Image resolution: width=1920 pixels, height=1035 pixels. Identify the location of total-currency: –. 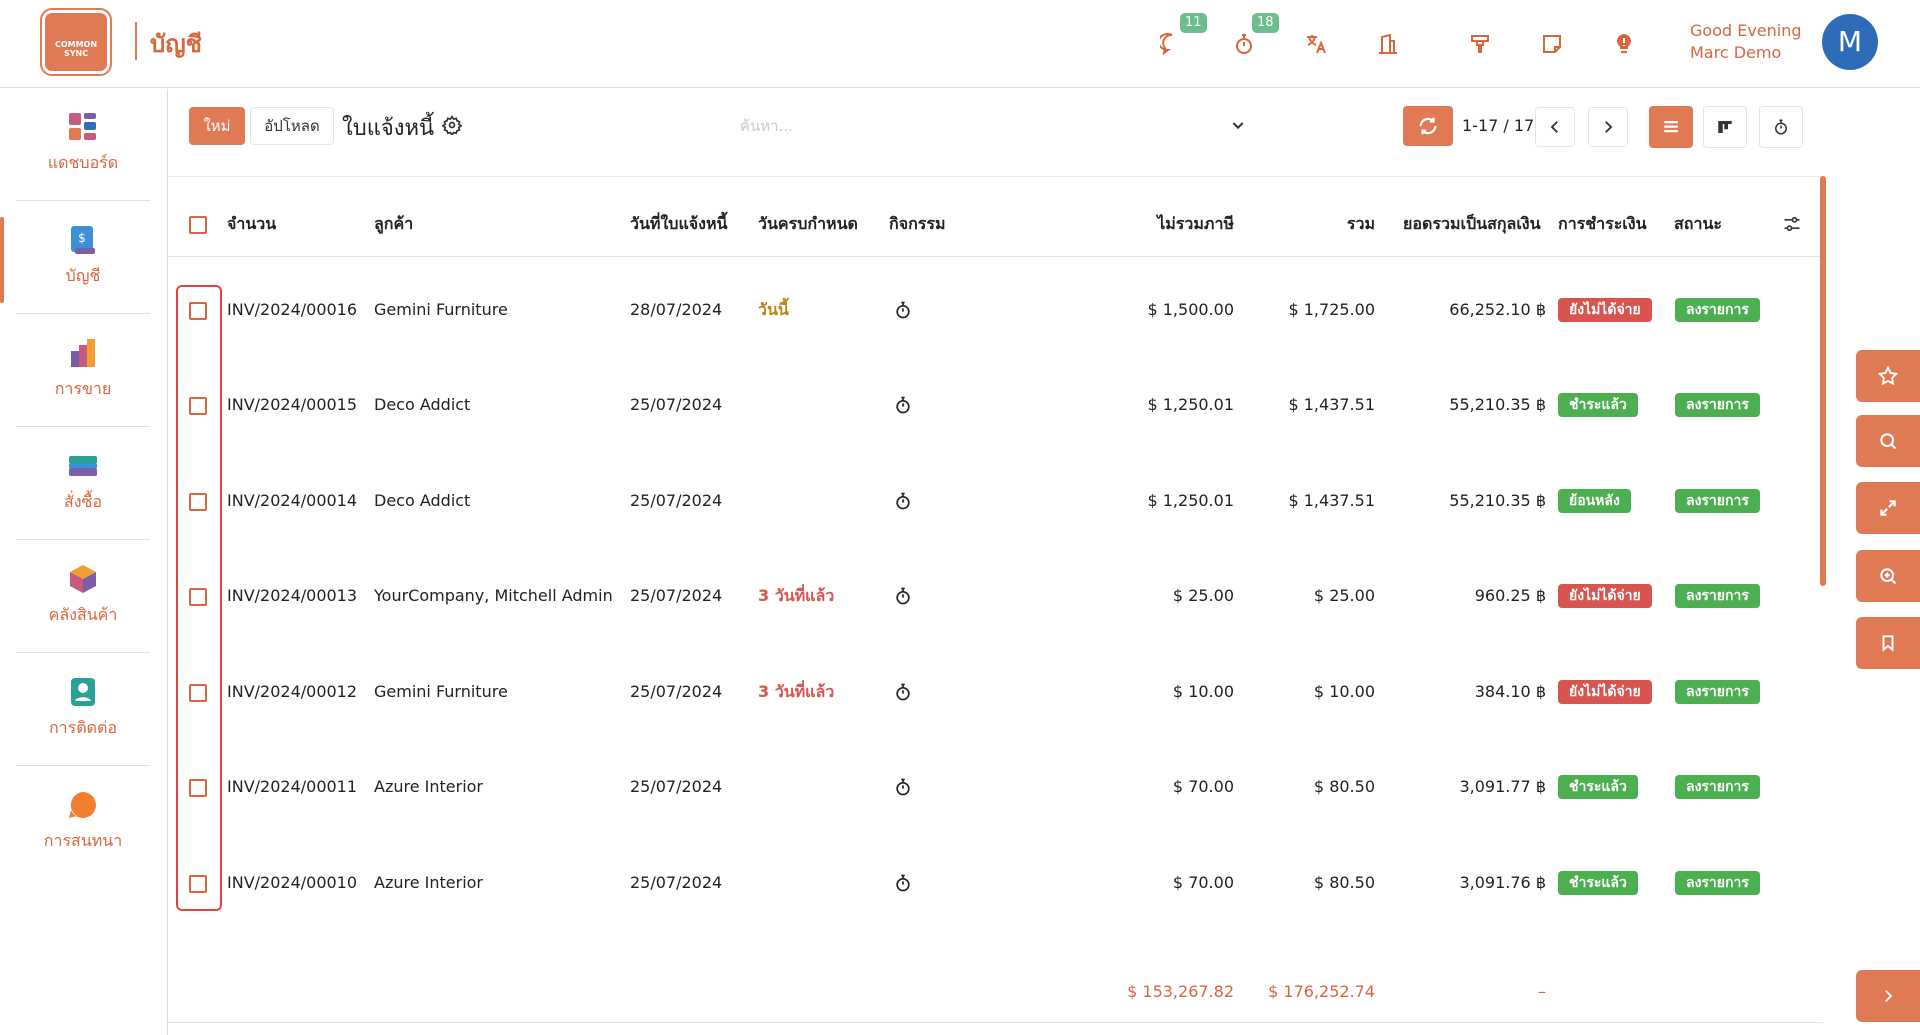
(1542, 991).